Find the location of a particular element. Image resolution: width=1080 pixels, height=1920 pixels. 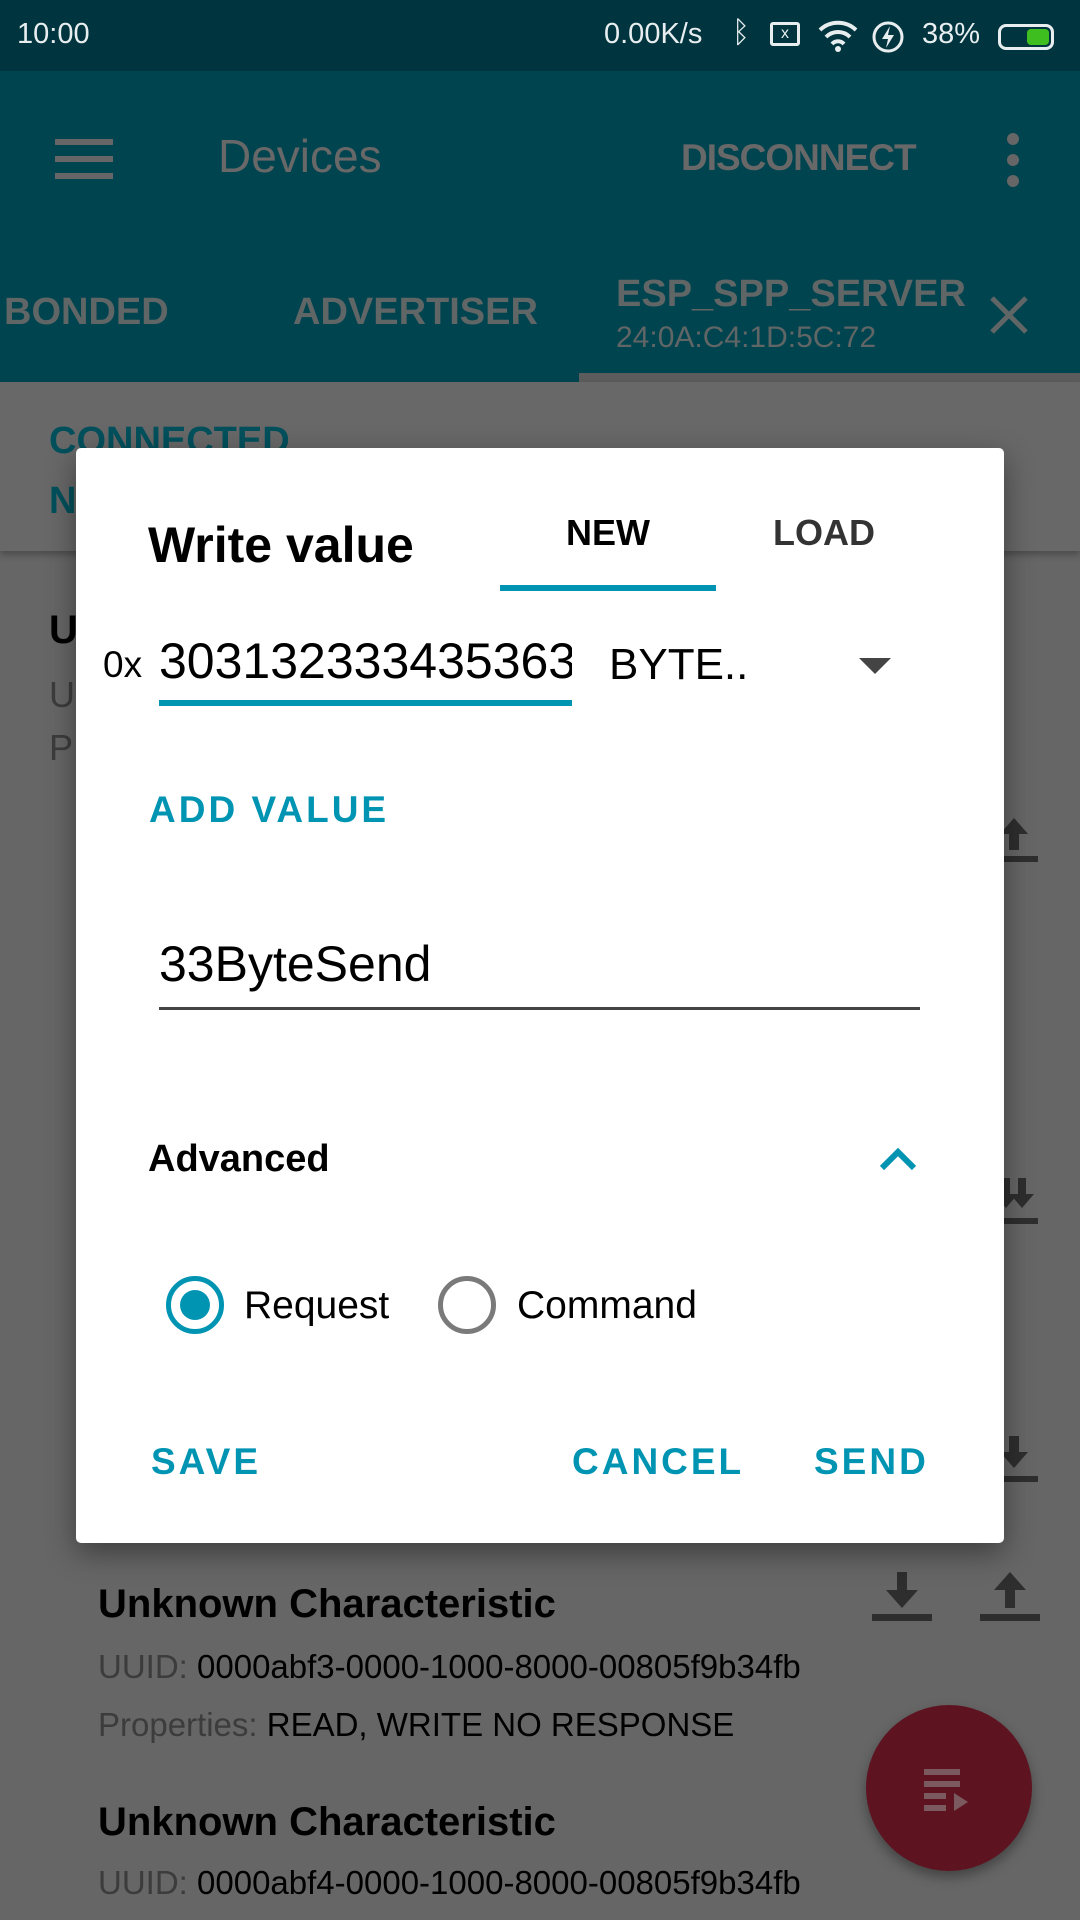

charging-icon is located at coordinates (888, 37).